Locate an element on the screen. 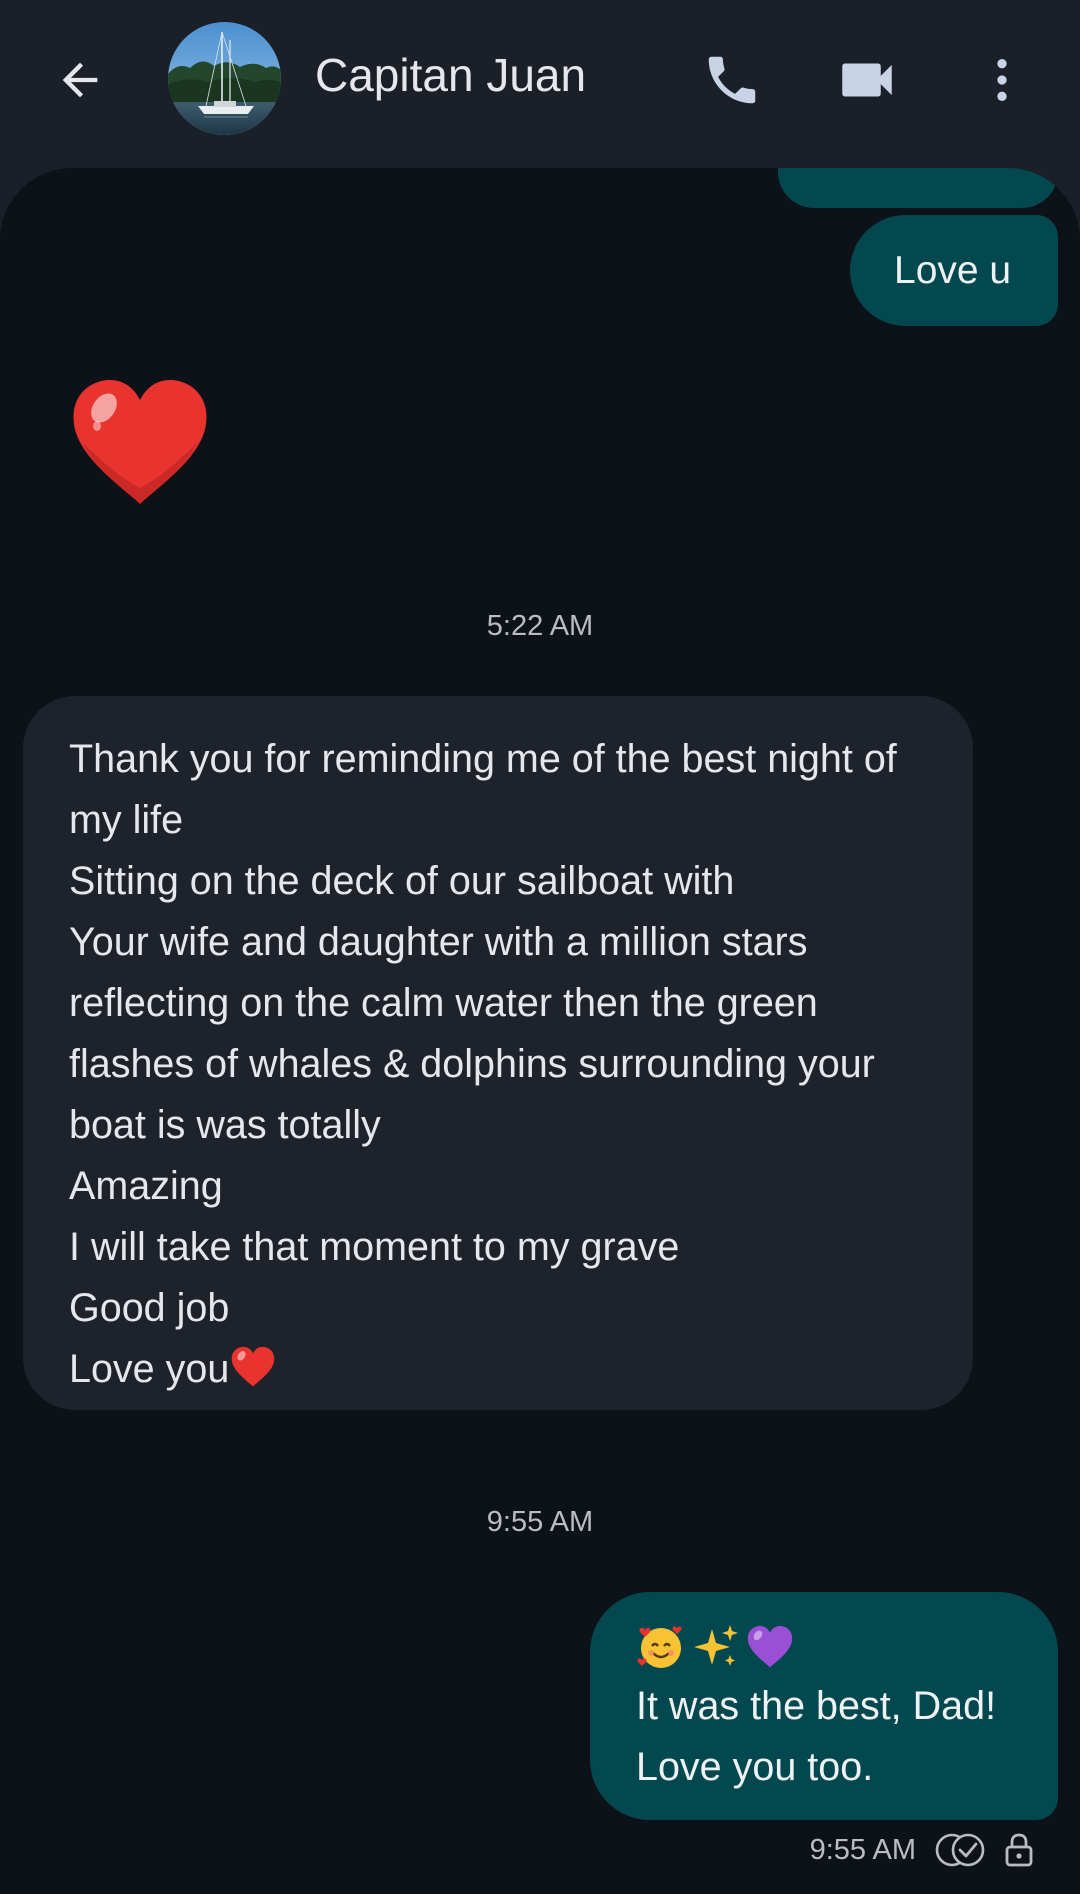 This screenshot has width=1080, height=1894. more-vert-icon is located at coordinates (1002, 80).